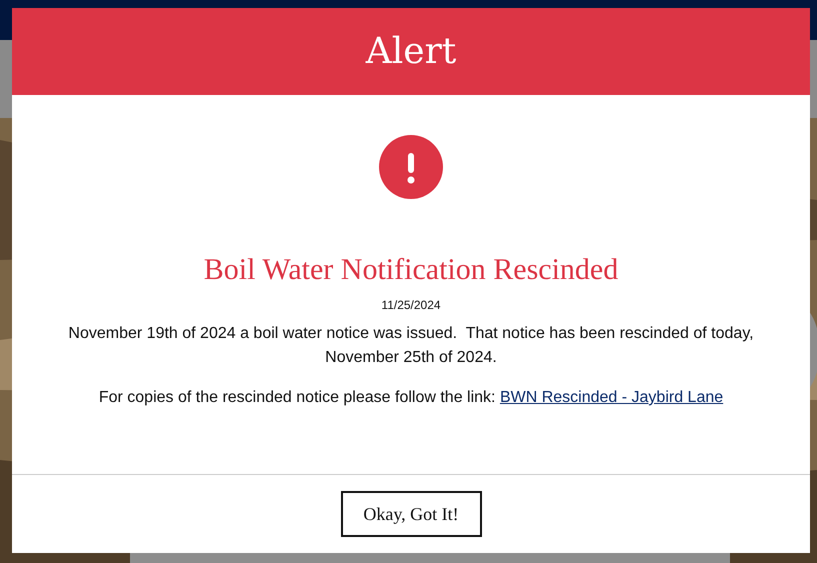  What do you see at coordinates (411, 514) in the screenshot?
I see `okay-button: Okay, Got It!` at bounding box center [411, 514].